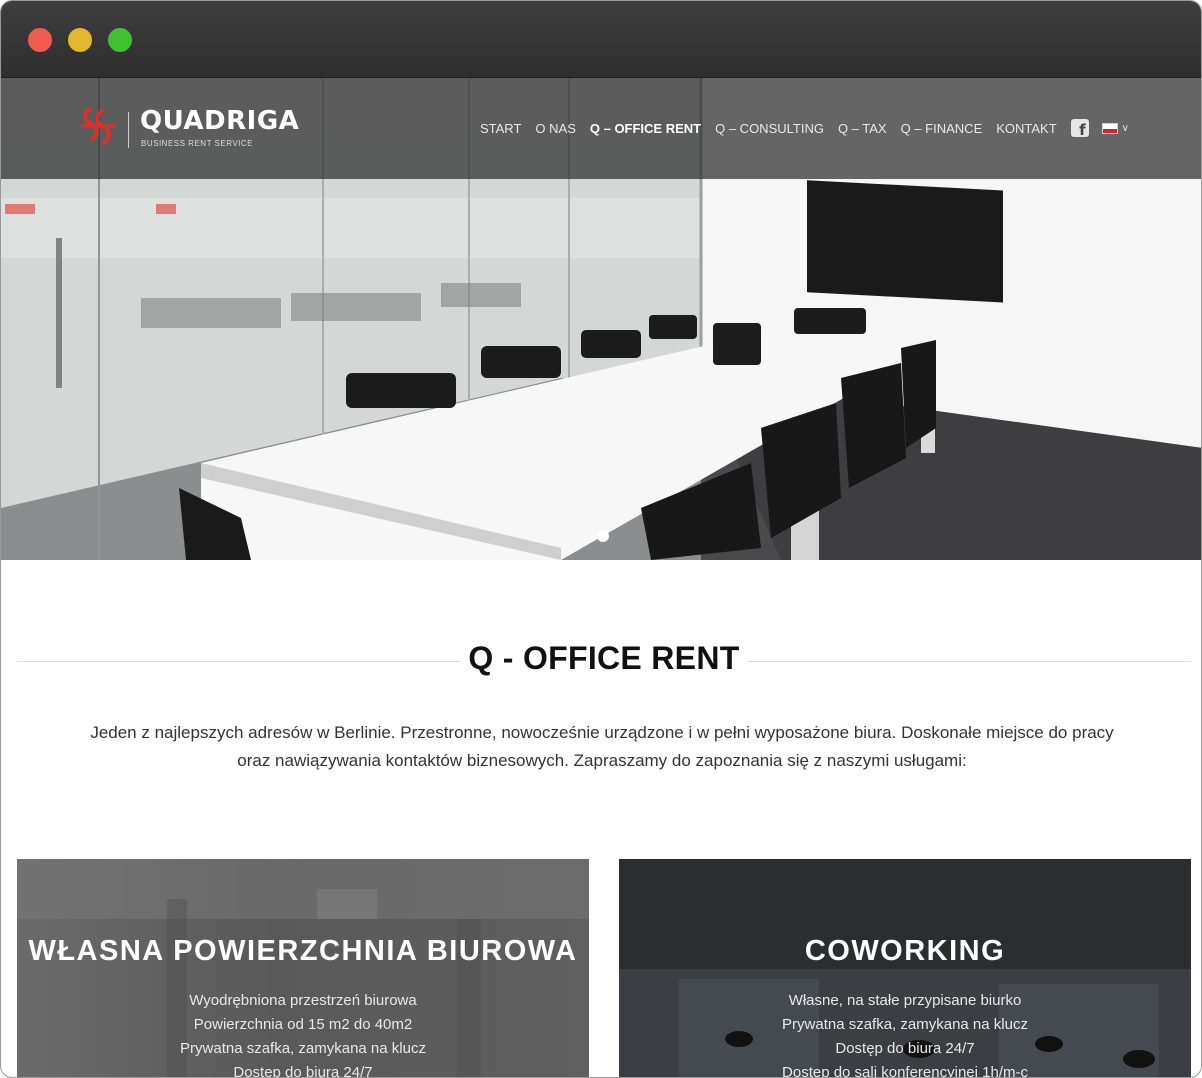 Image resolution: width=1202 pixels, height=1078 pixels. I want to click on feature-line: Dostęp do sali konferencyjnej 1h/m-c, so click(905, 1071).